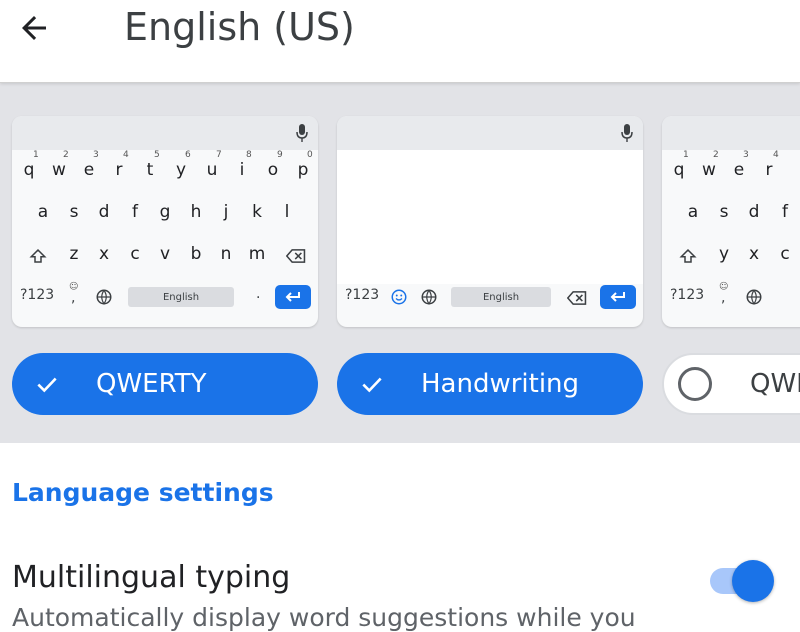 This screenshot has width=800, height=632. Describe the element at coordinates (695, 384) in the screenshot. I see `radio-unchecked-icon` at that location.